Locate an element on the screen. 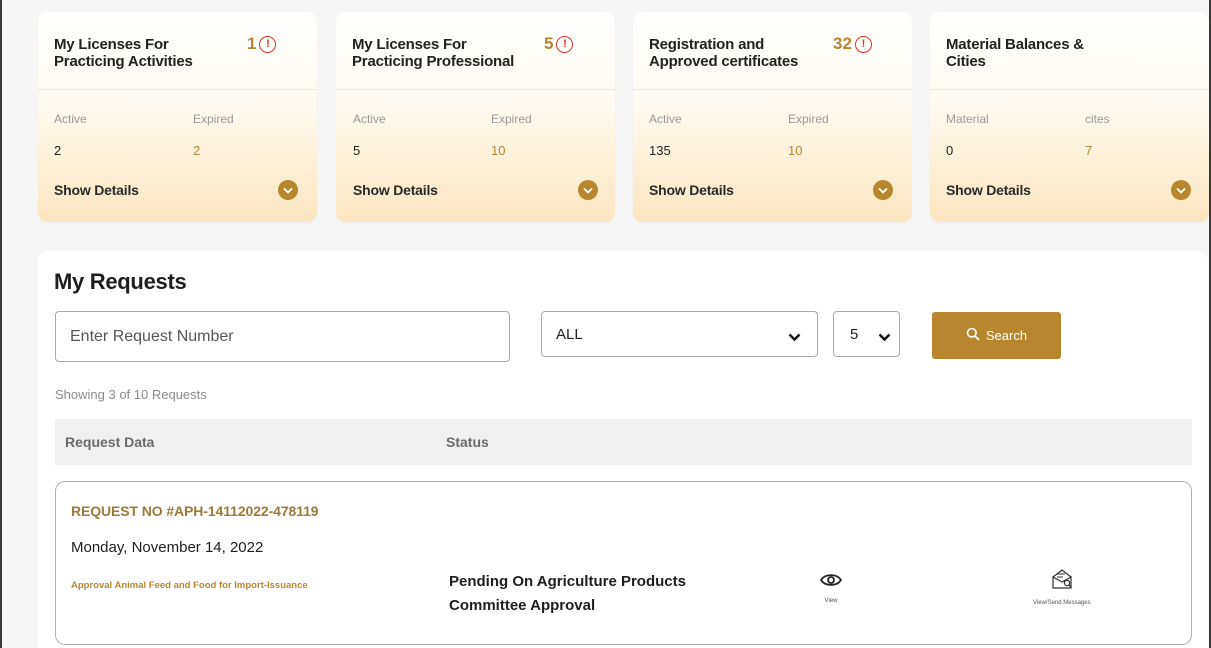 The height and width of the screenshot is (648, 1211). view-button: View is located at coordinates (831, 588).